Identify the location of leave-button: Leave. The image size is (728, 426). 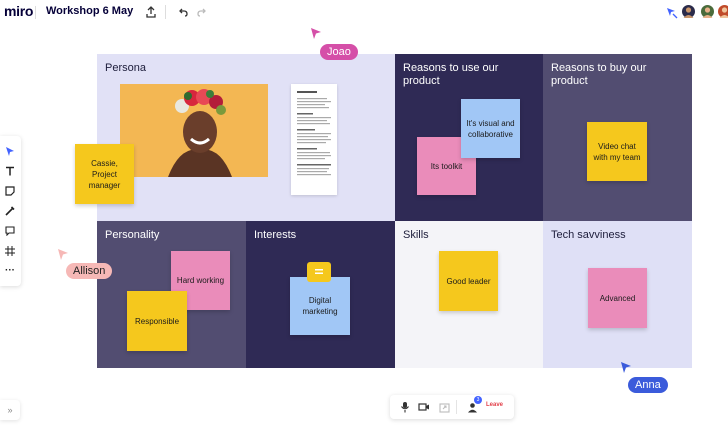
(494, 405).